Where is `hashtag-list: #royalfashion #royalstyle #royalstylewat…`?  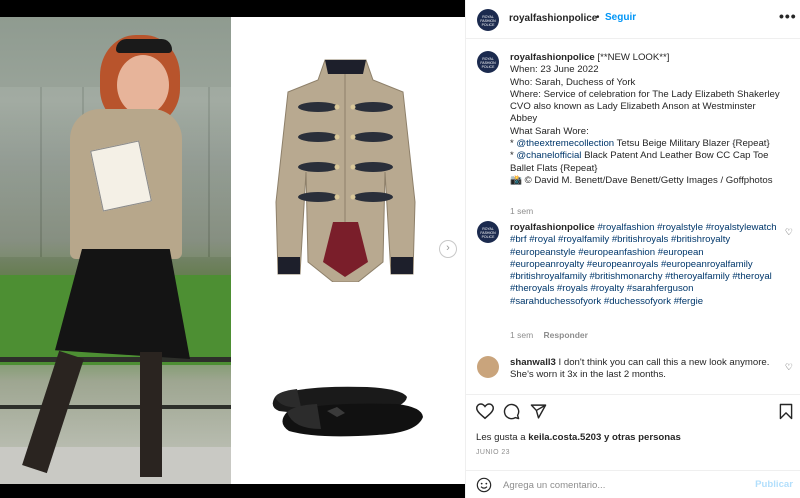 hashtag-list: #royalfashion #royalstyle #royalstylewat… is located at coordinates (643, 264).